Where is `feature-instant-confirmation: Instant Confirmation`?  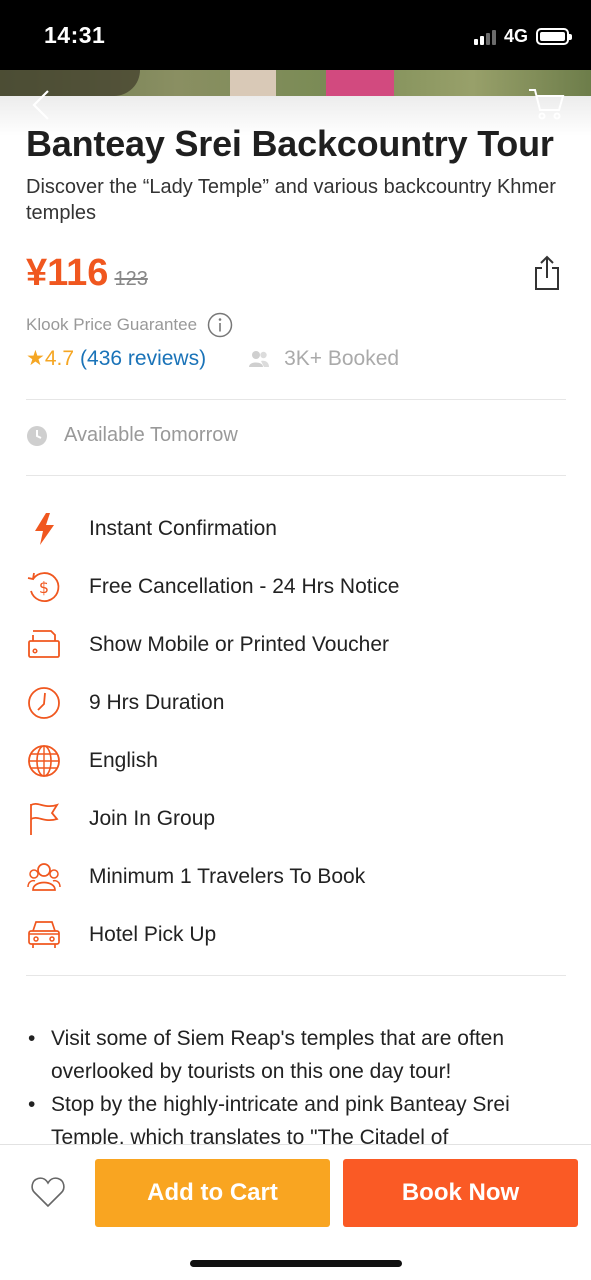
feature-instant-confirmation: Instant Confirmation is located at coordinates (296, 529).